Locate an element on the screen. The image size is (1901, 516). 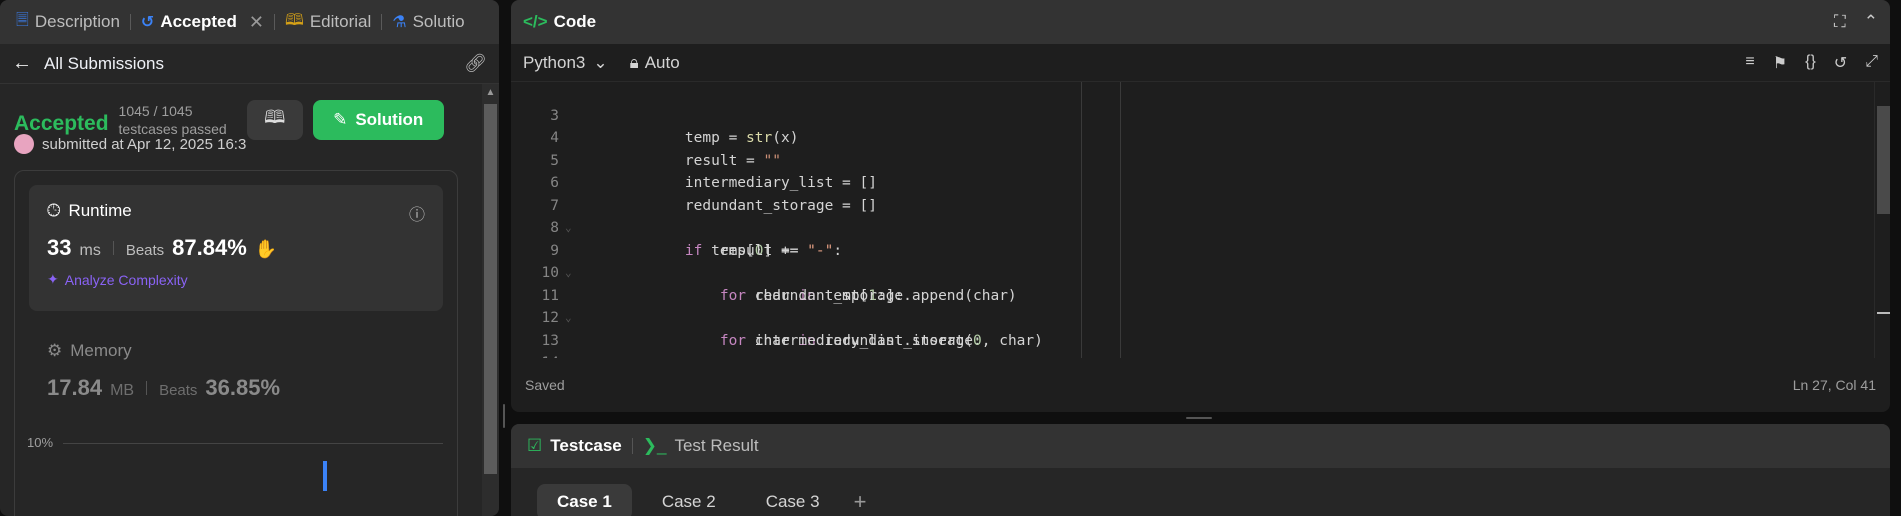
add-case-button: + is located at coordinates (860, 502).